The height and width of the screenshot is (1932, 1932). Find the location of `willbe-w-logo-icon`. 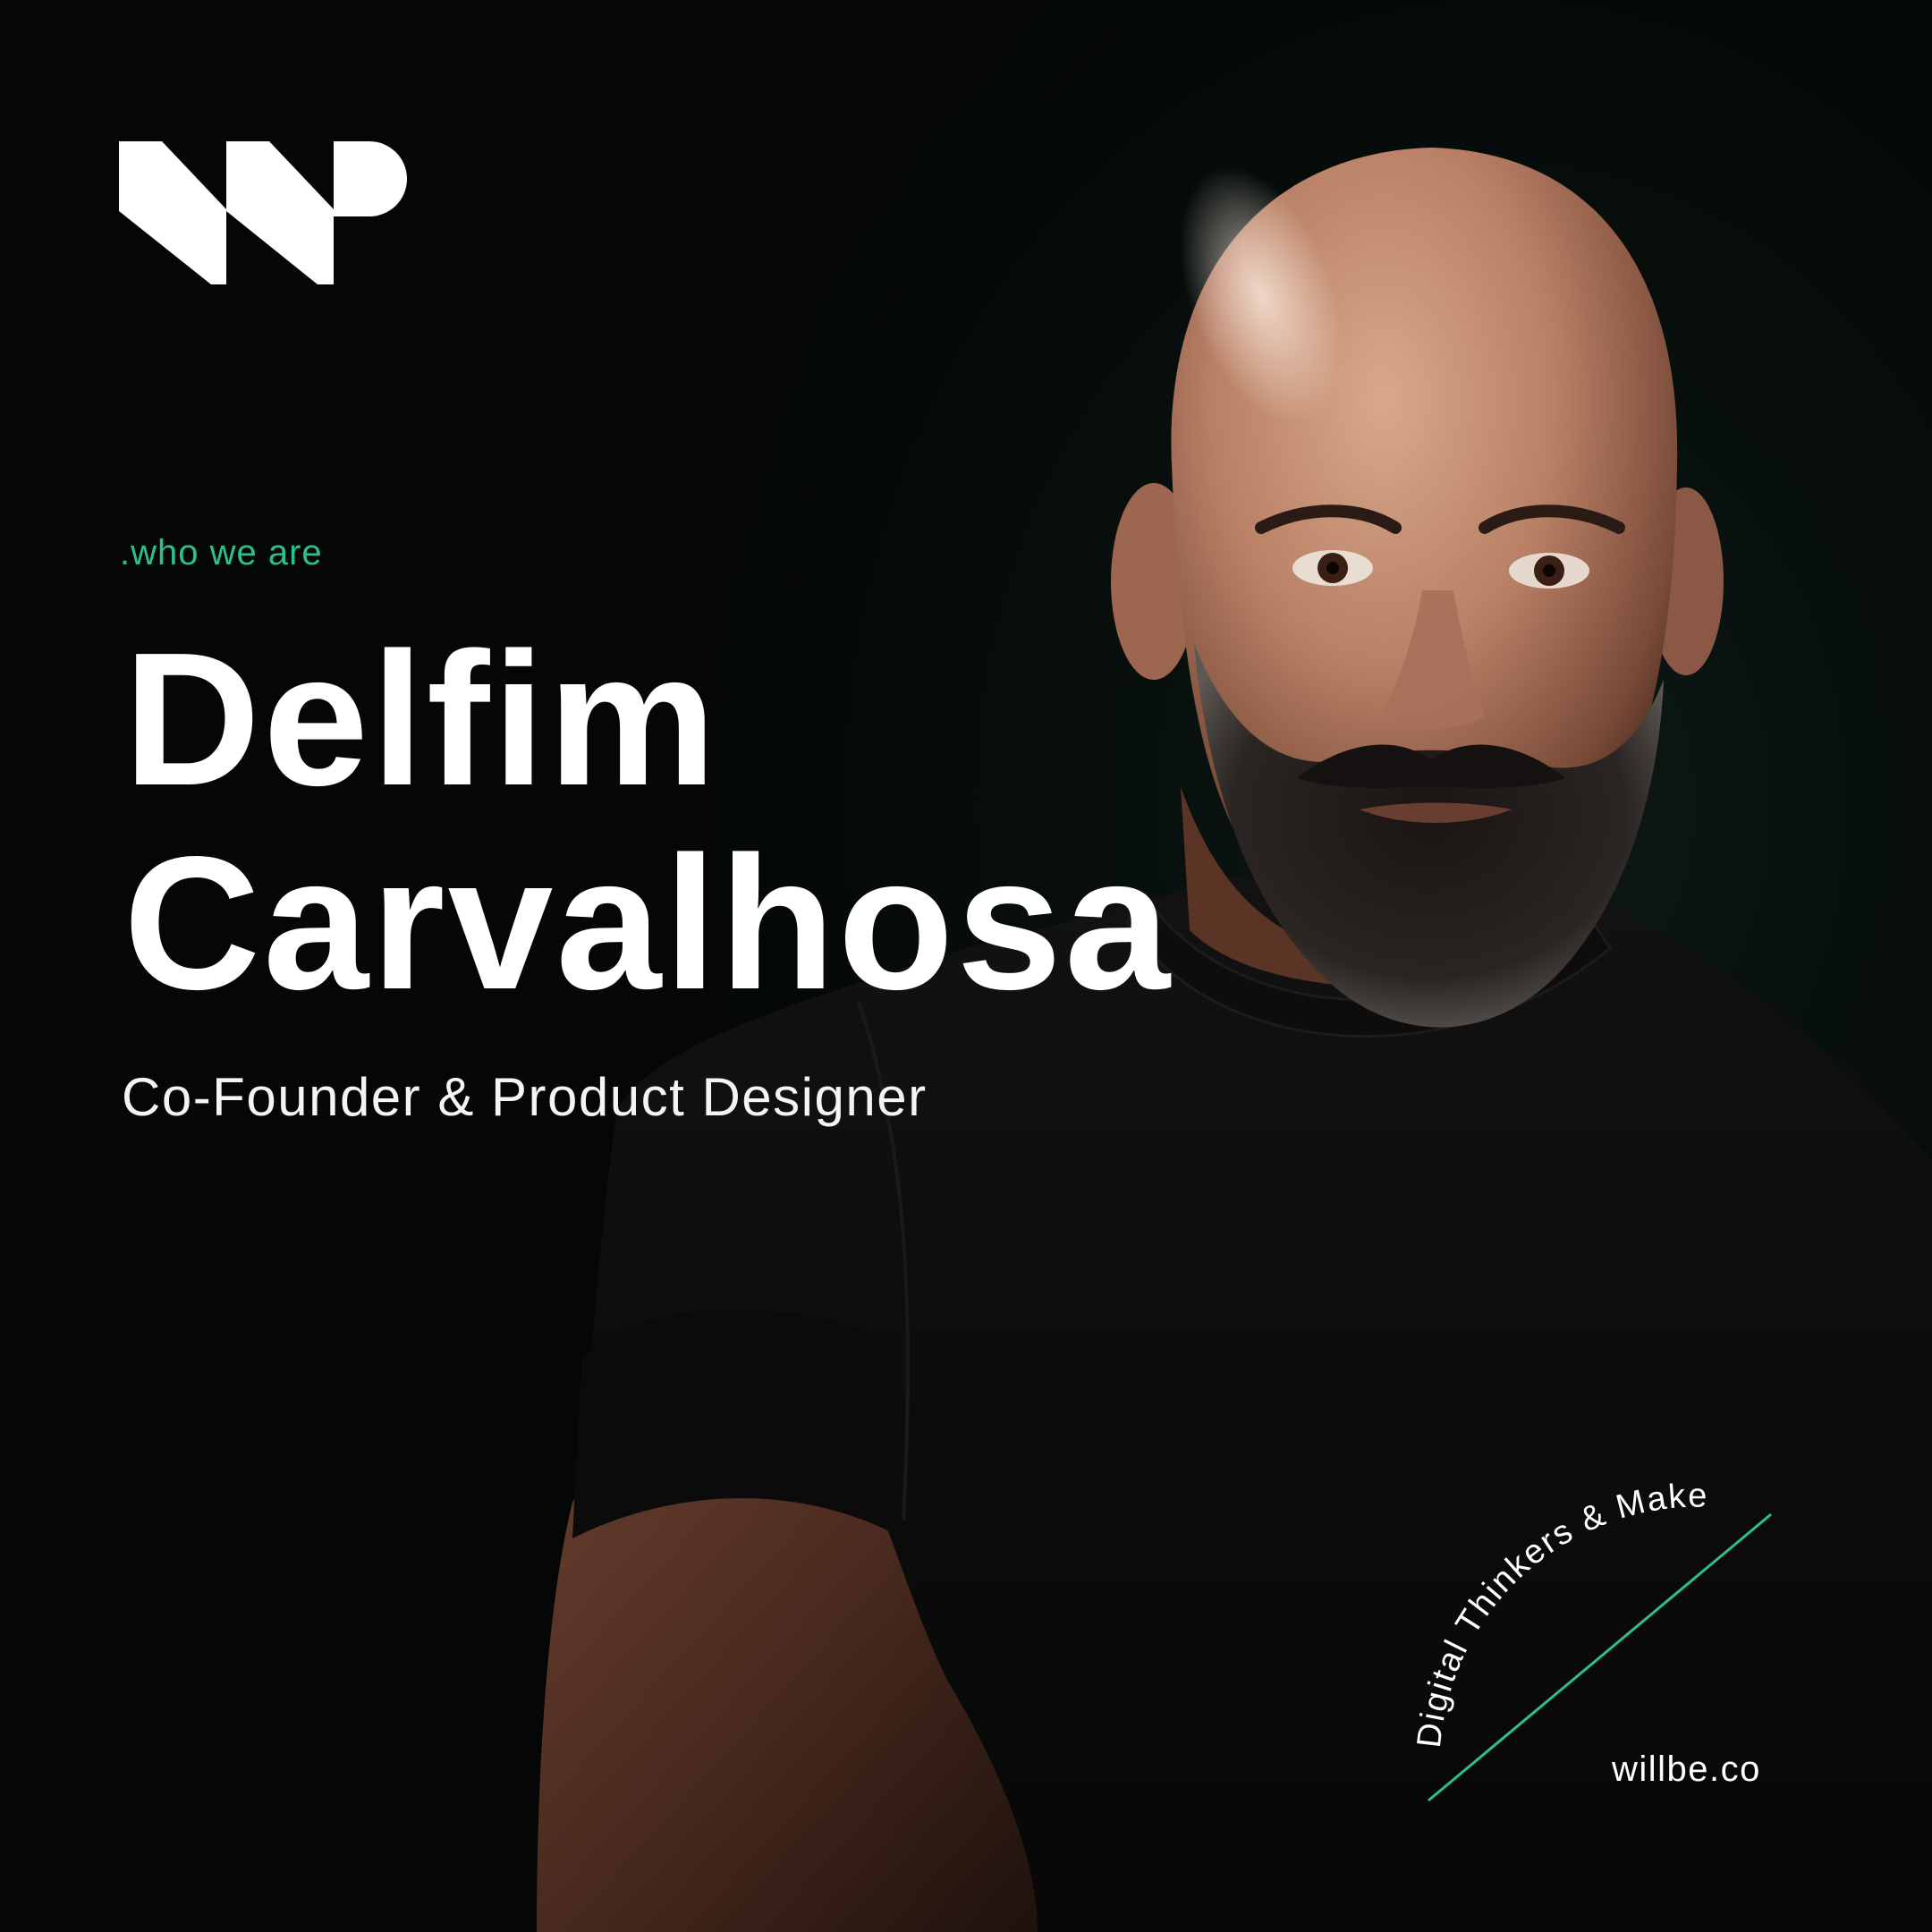

willbe-w-logo-icon is located at coordinates (263, 212).